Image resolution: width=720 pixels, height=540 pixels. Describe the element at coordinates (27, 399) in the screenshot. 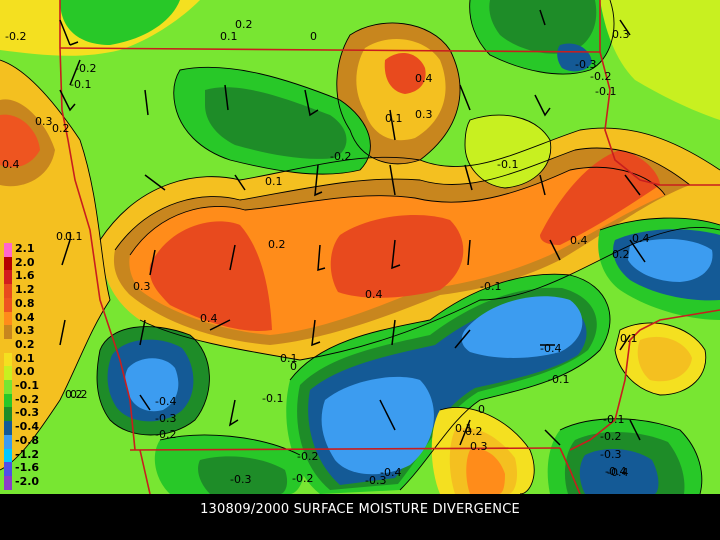

I see `legend-label: -0.2` at that location.